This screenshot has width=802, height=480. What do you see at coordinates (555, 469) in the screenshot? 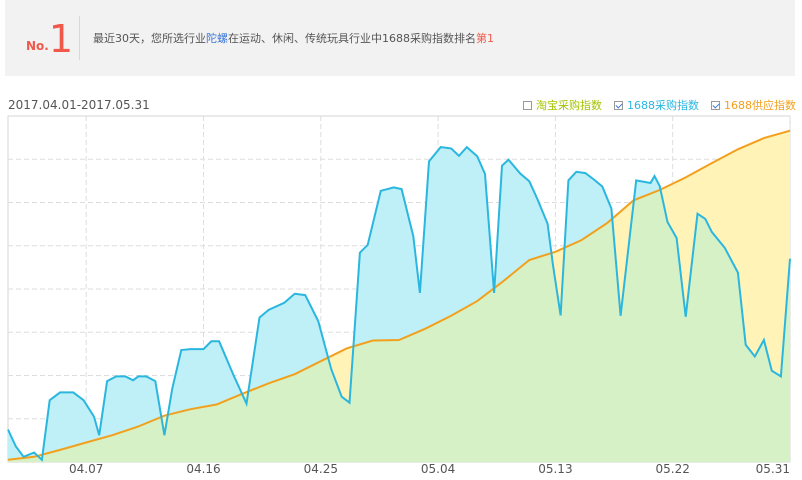
I see `x-tick-label: 05.13` at bounding box center [555, 469].